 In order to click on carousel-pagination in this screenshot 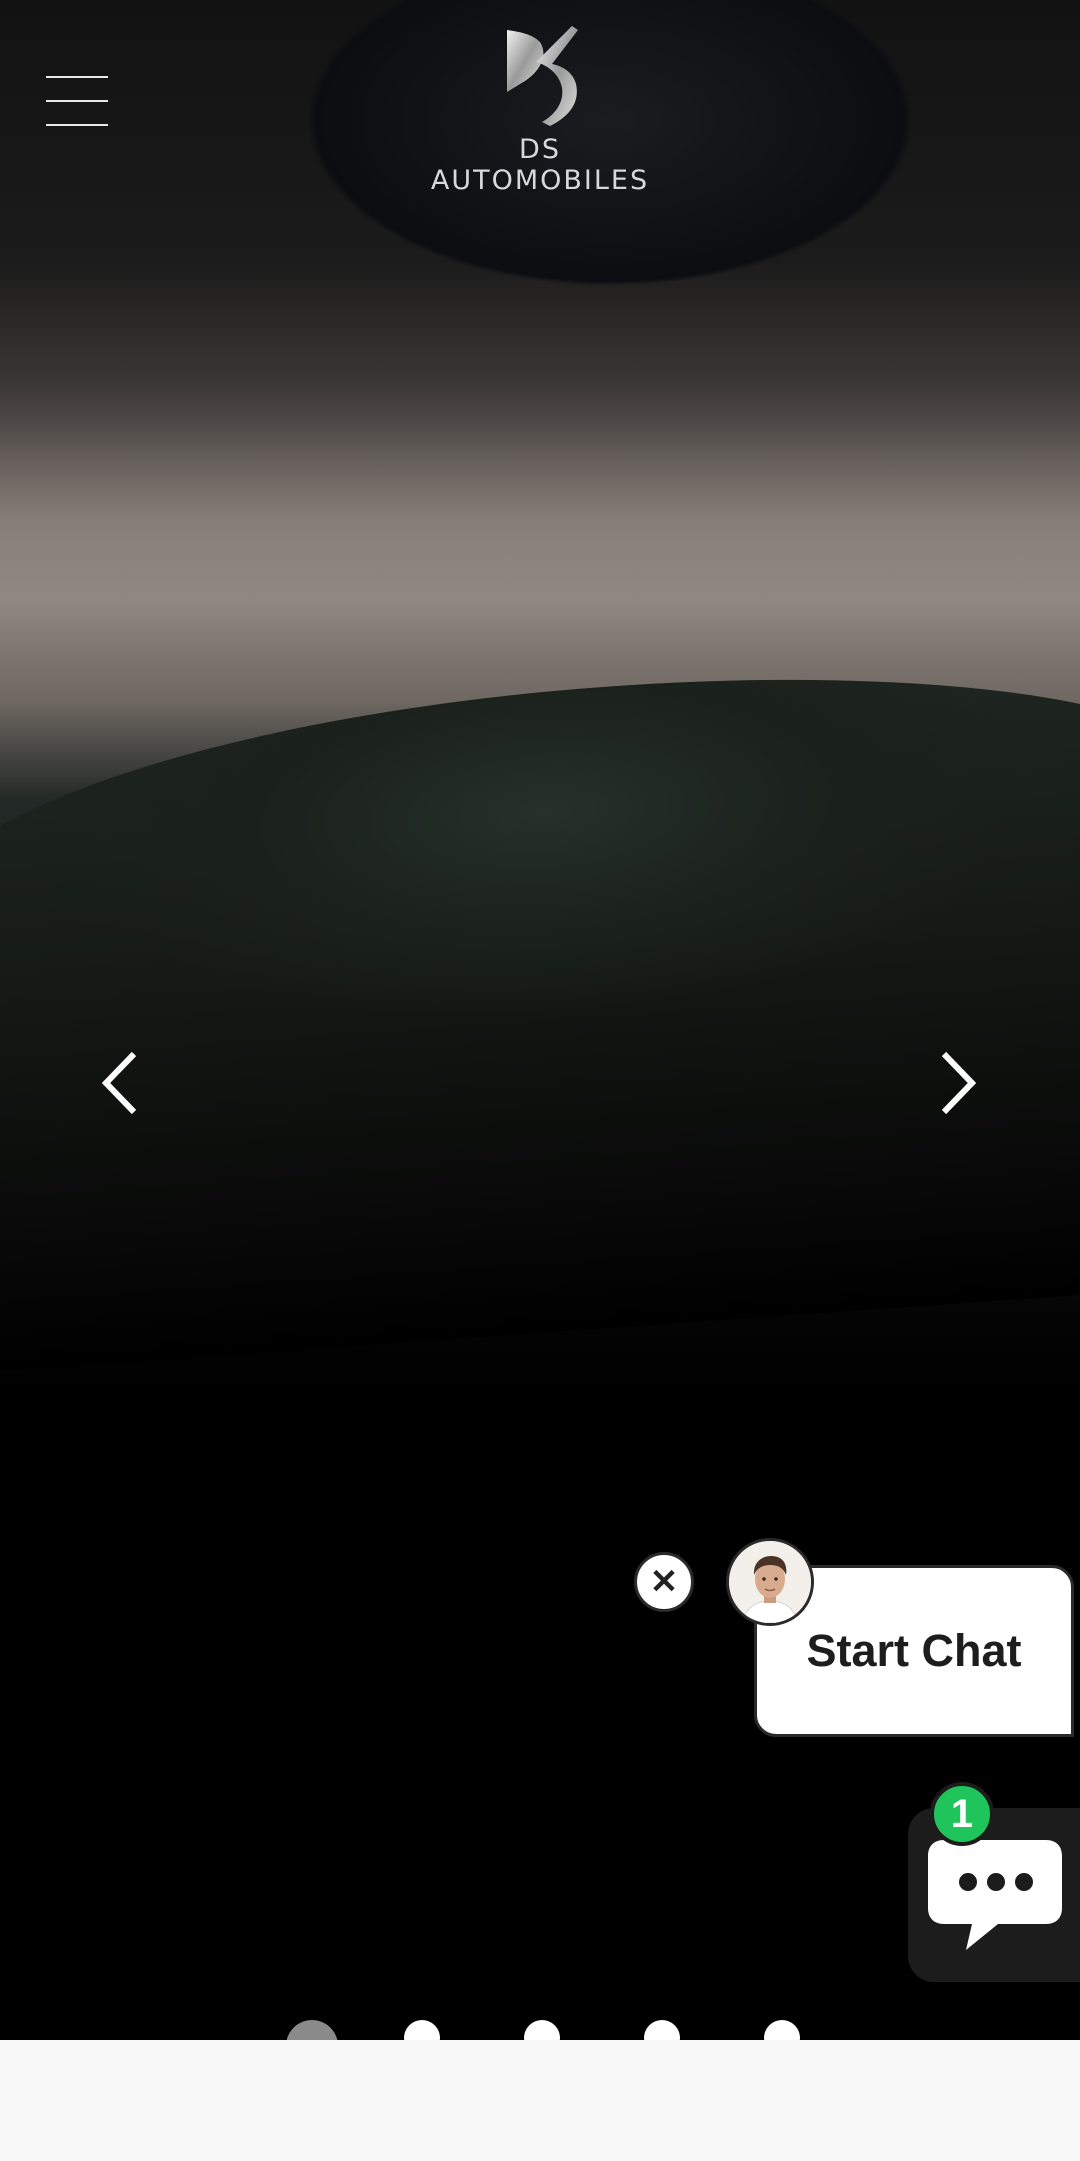, I will do `click(540, 2046)`.